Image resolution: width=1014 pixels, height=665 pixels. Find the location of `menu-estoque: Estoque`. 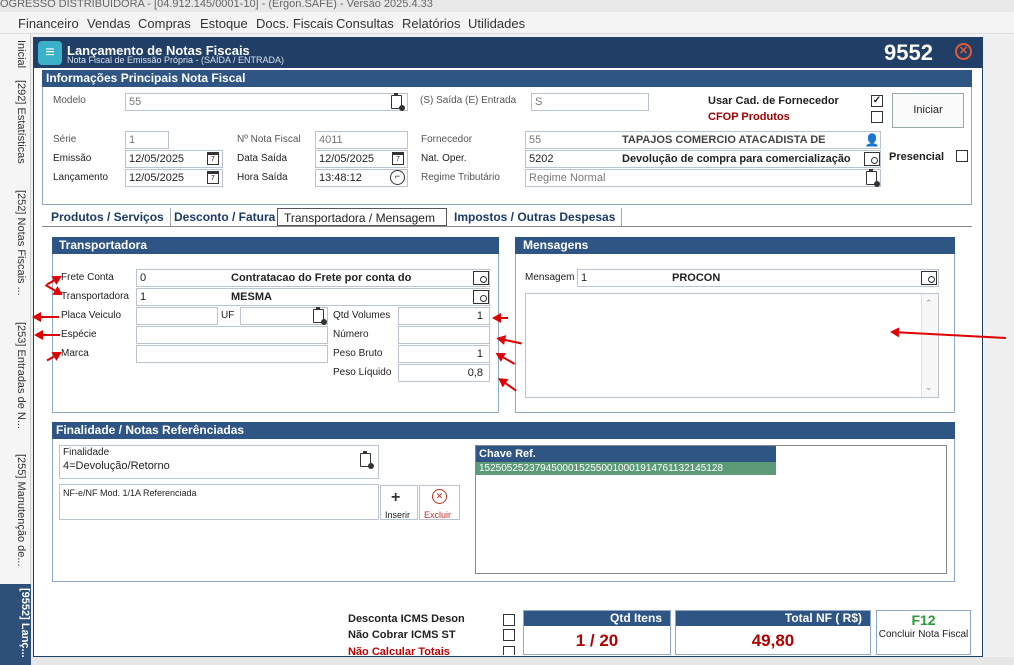

menu-estoque: Estoque is located at coordinates (224, 23).